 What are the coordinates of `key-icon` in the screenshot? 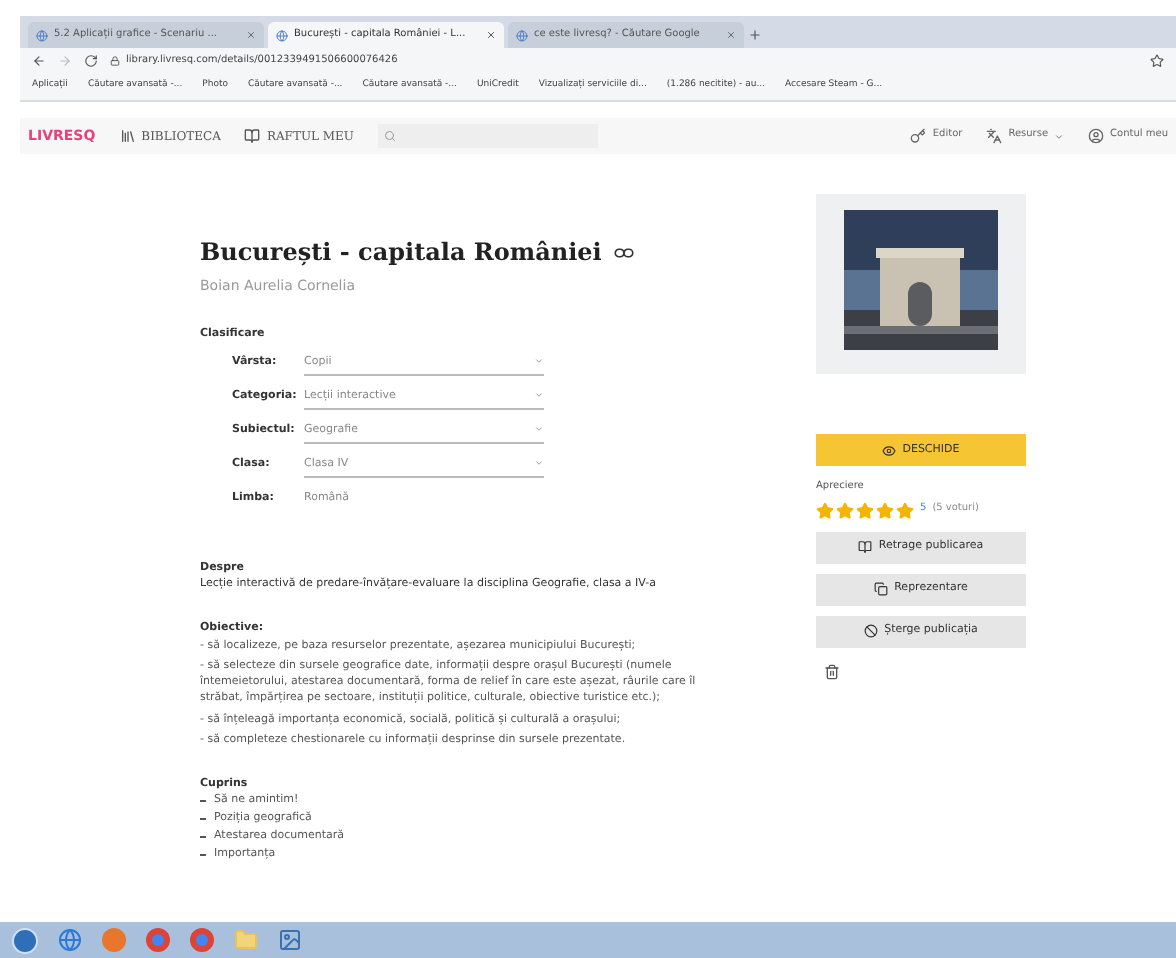 It's located at (918, 136).